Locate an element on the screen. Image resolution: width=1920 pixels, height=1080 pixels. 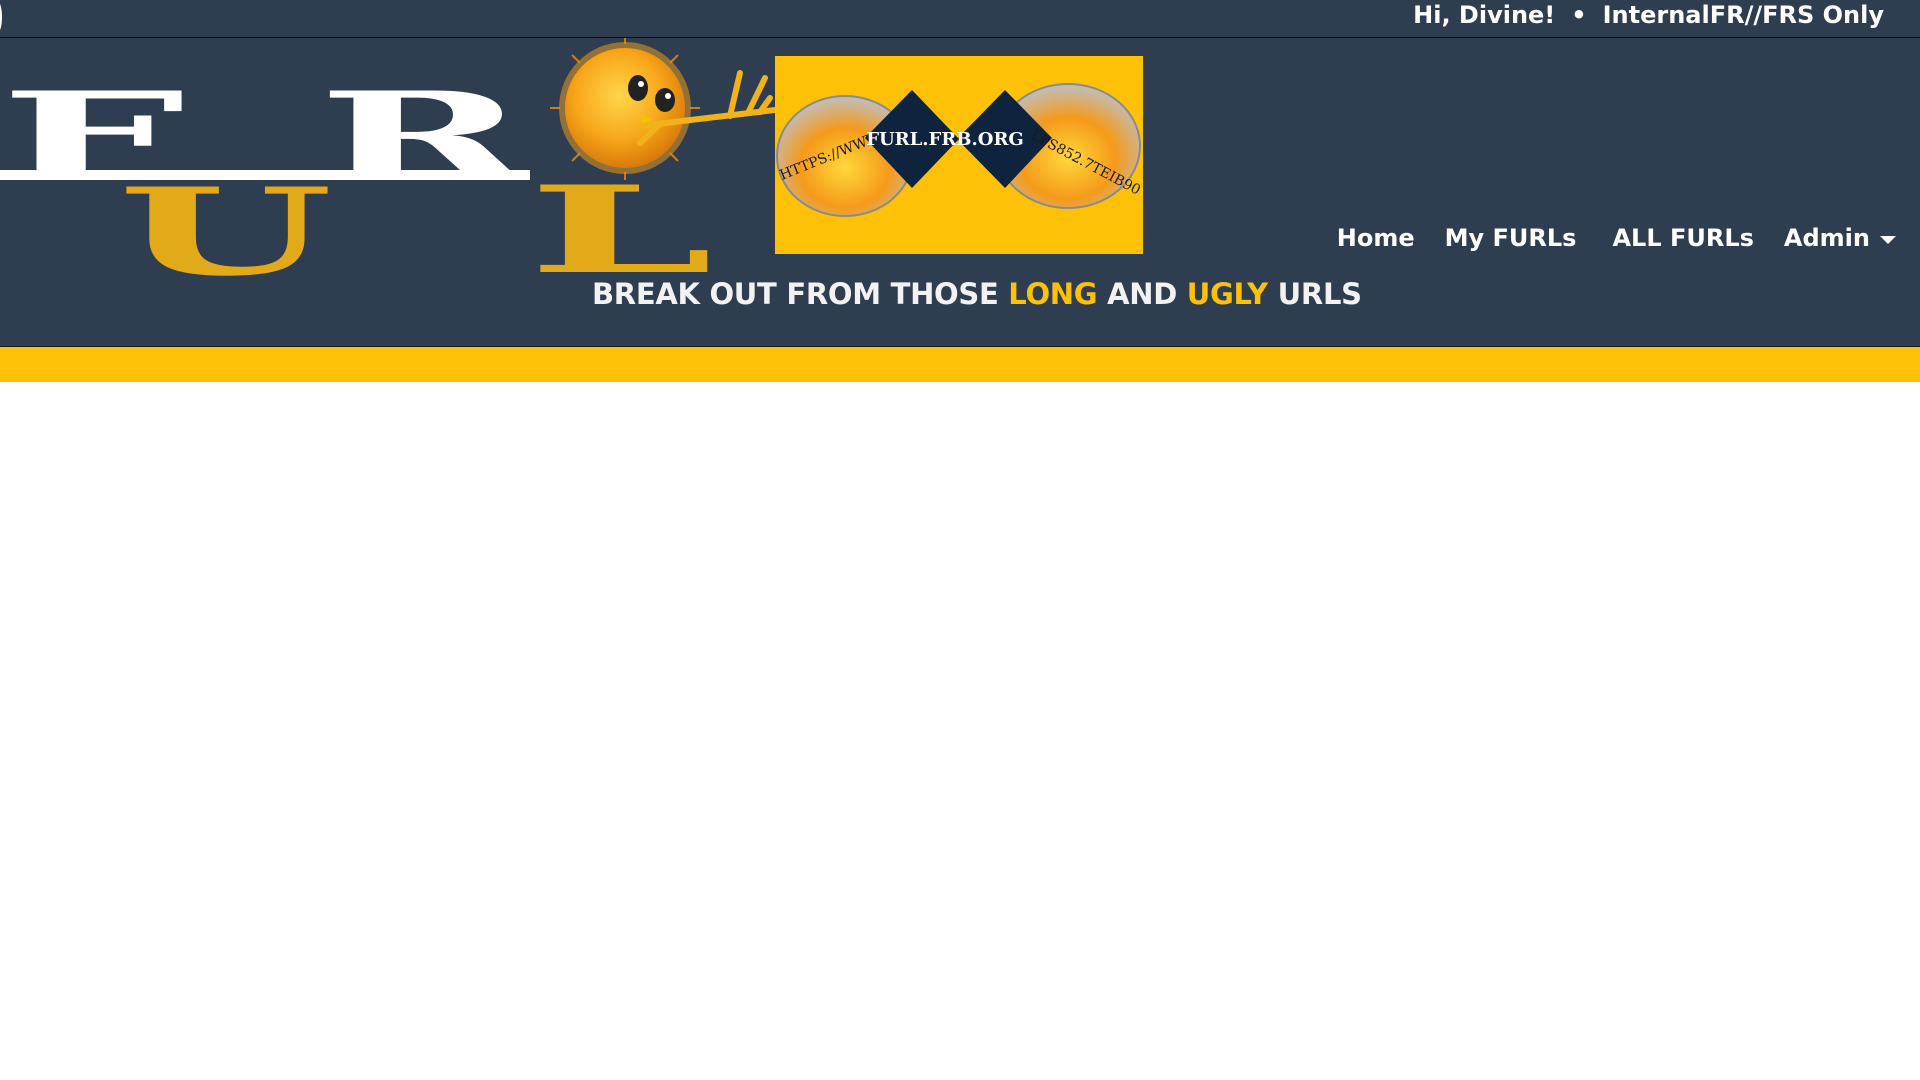
tagline-highlight-long: LONG is located at coordinates (1053, 294).